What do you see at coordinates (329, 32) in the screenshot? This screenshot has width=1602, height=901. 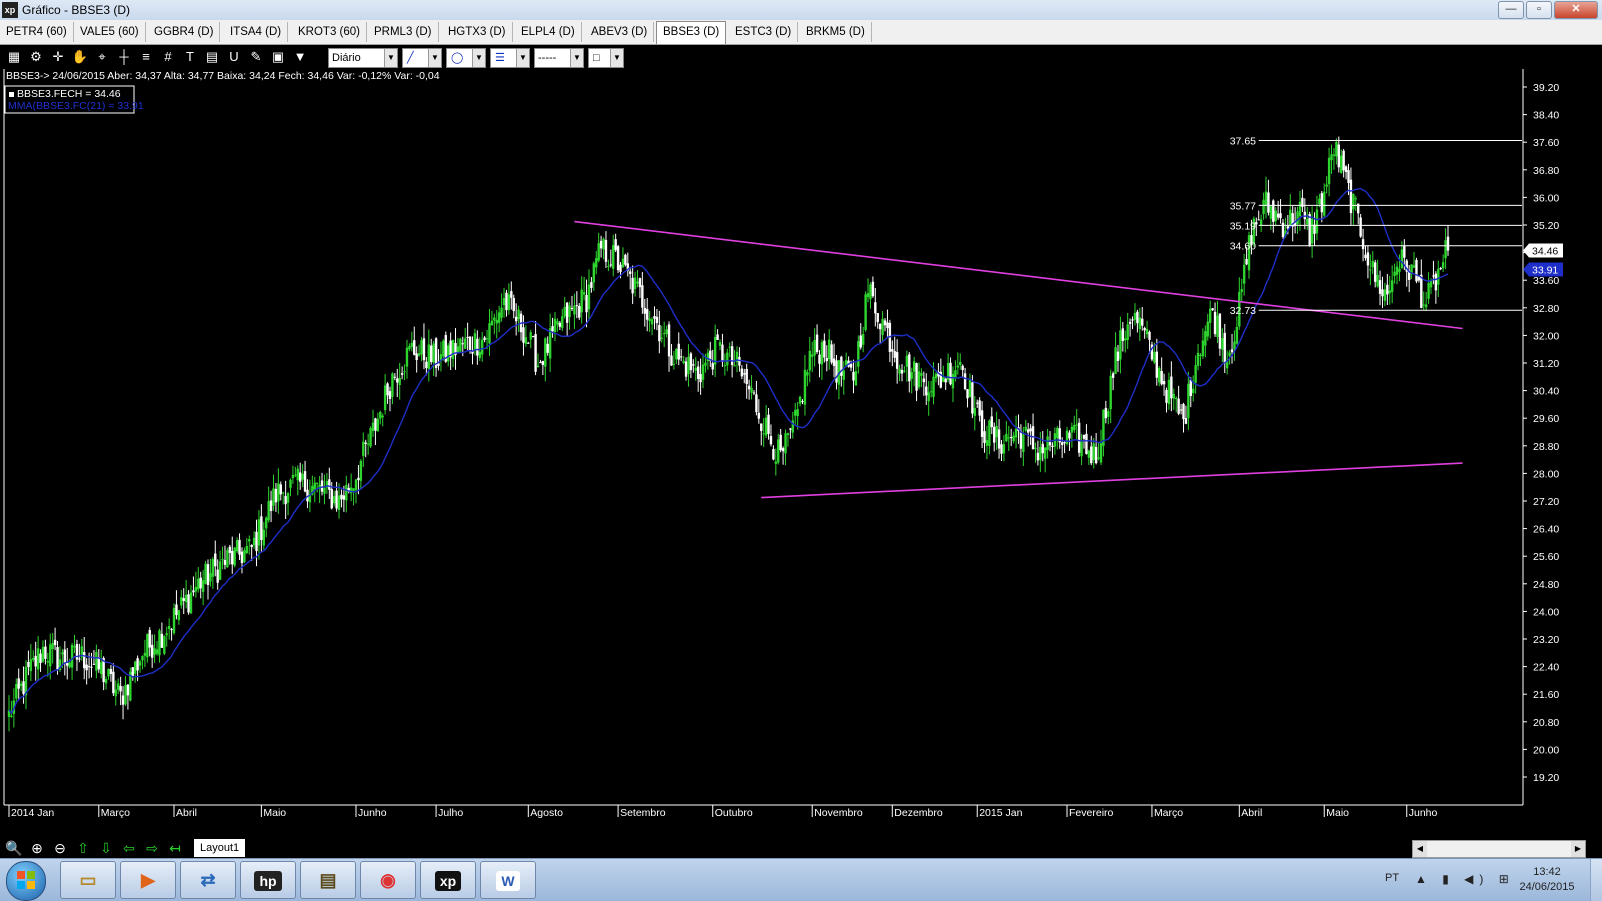 I see `tab-krot3: KROT3 (60)` at bounding box center [329, 32].